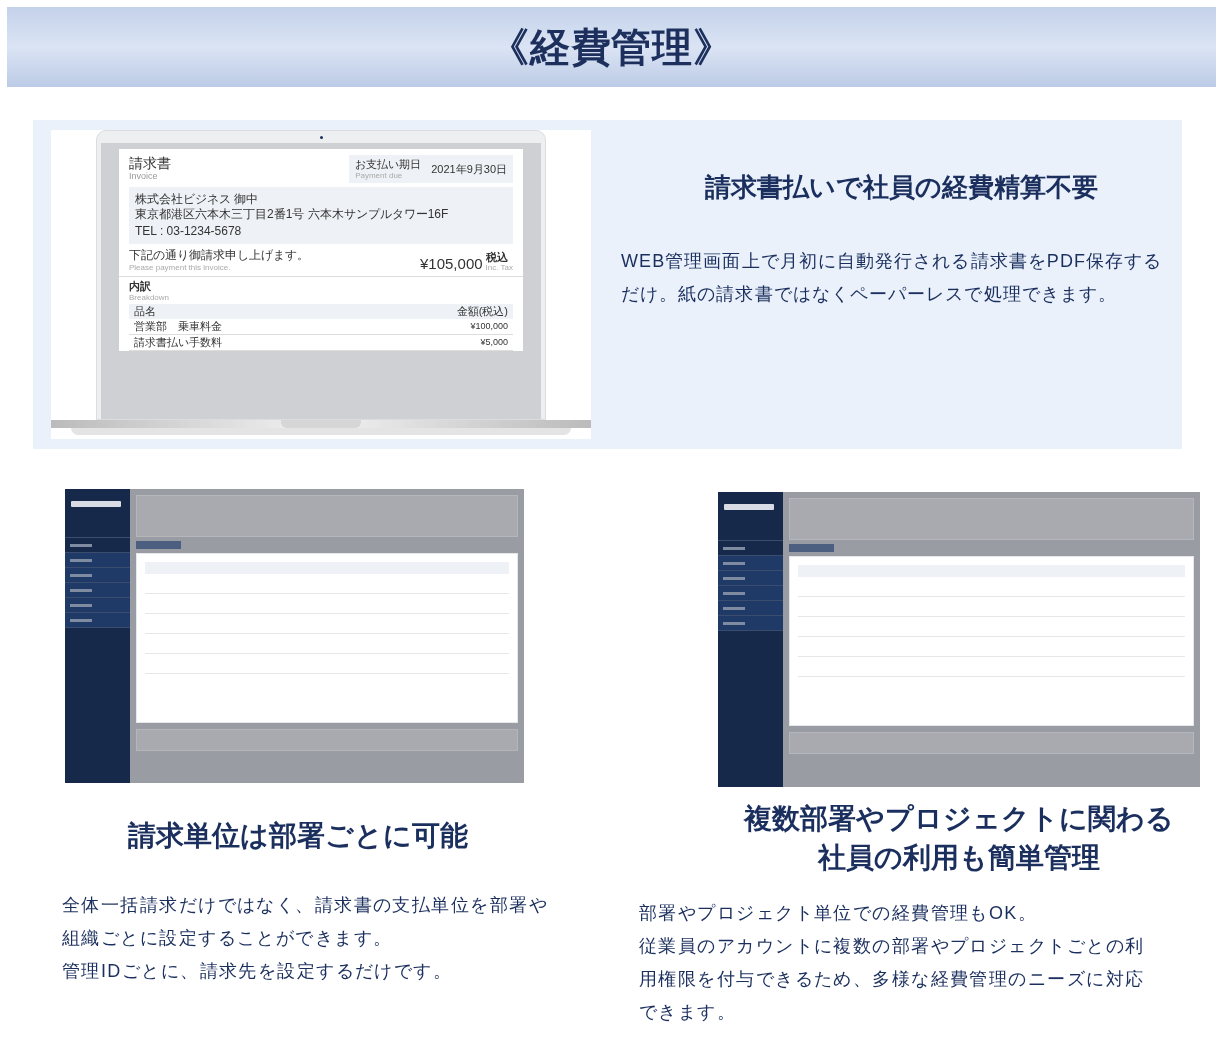 The image size is (1223, 1038). Describe the element at coordinates (482, 312) in the screenshot. I see `column-header: 金額(税込)` at that location.